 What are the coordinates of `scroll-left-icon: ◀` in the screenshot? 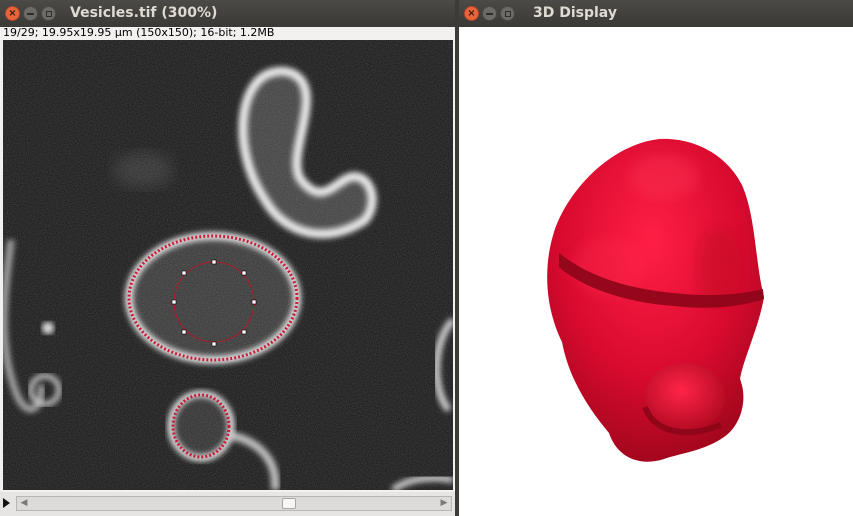 It's located at (24, 503).